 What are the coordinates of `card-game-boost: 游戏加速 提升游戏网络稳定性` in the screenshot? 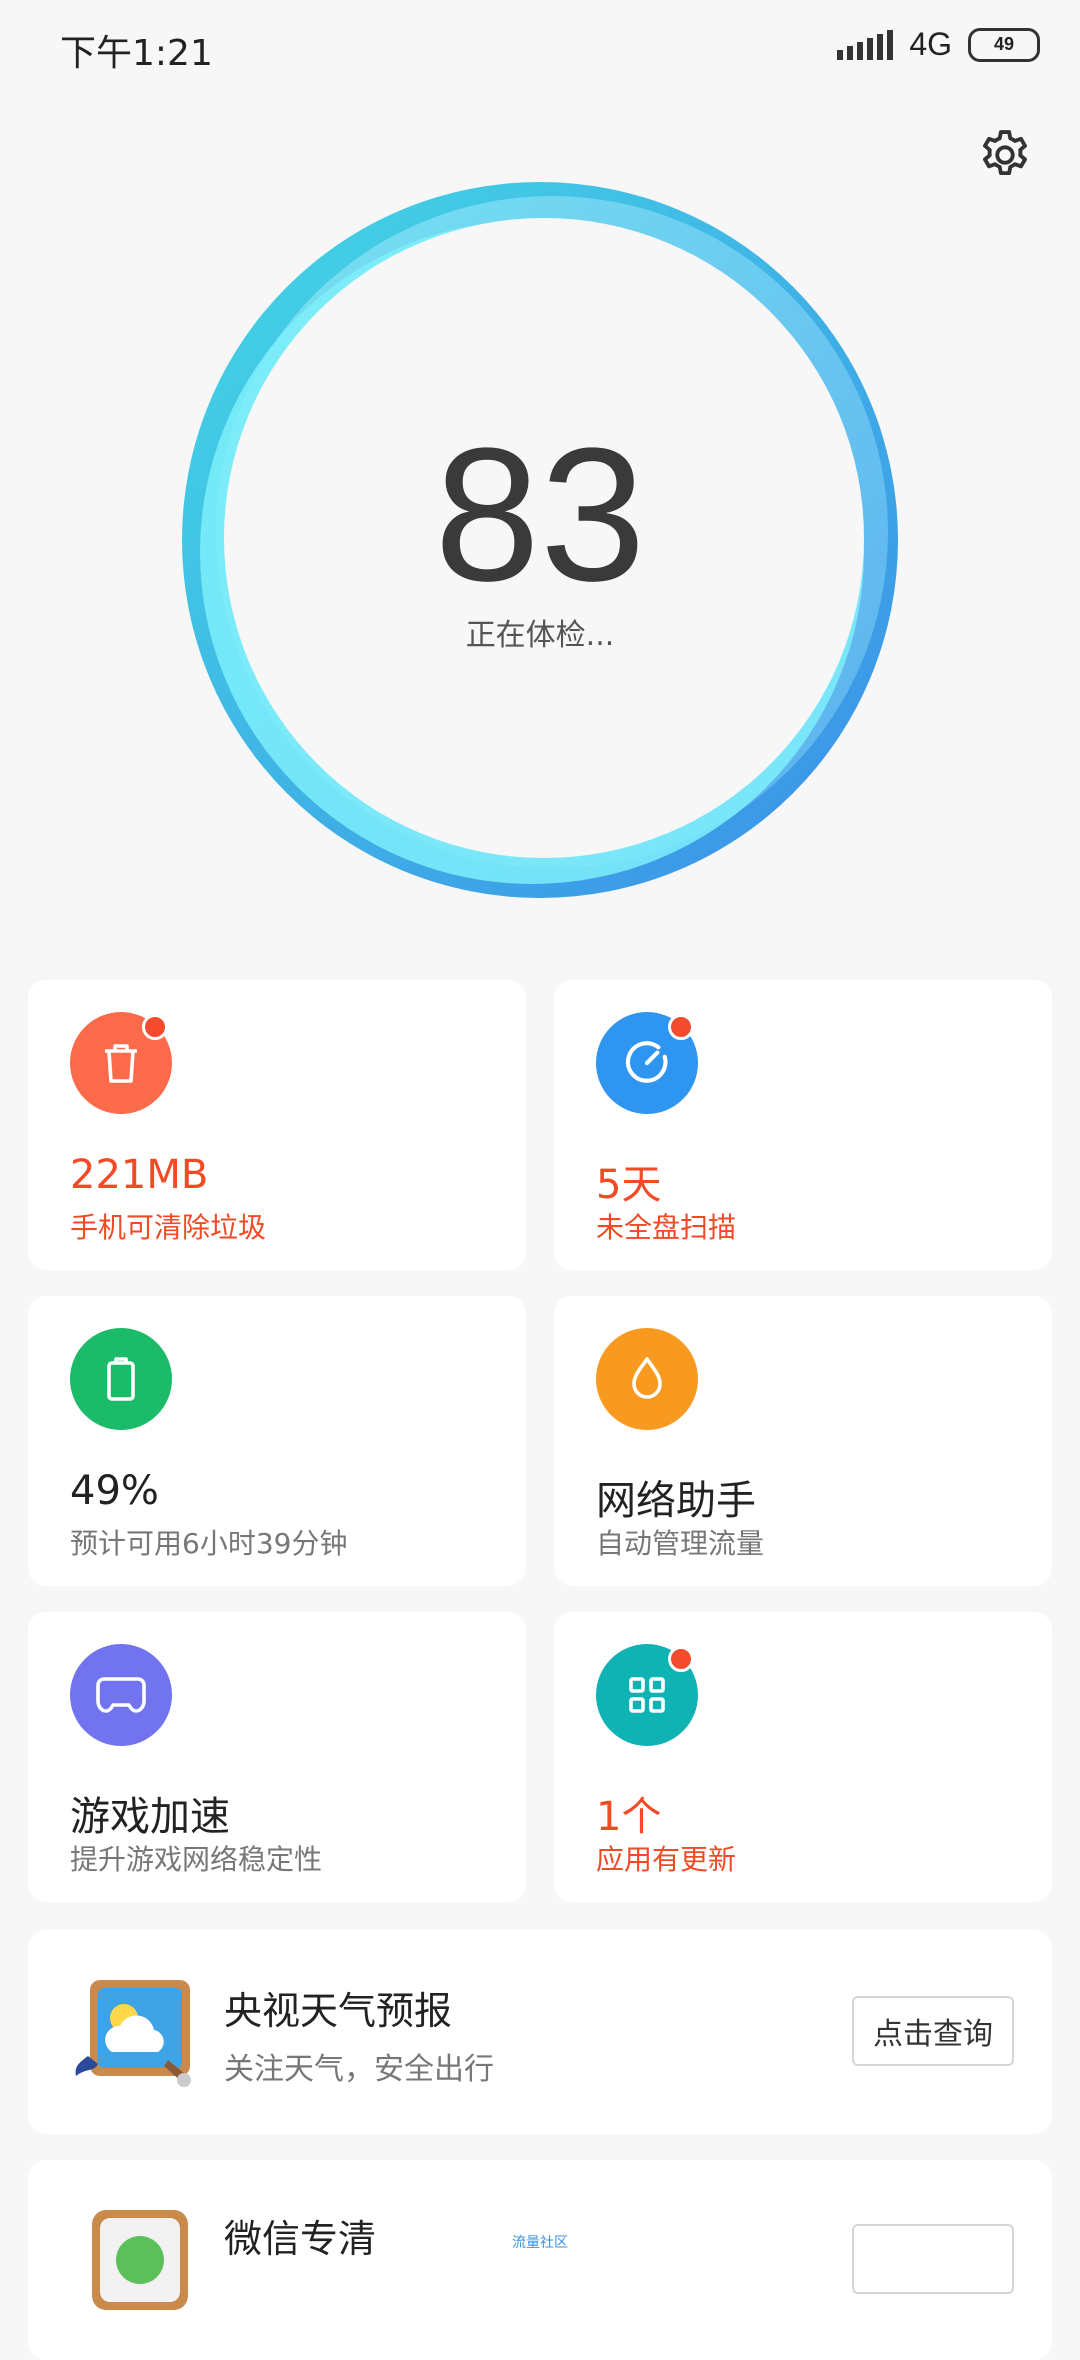 It's located at (277, 1757).